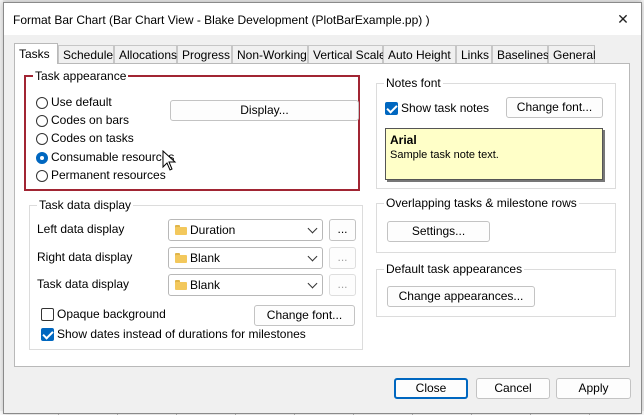  Describe the element at coordinates (474, 54) in the screenshot. I see `tab-links: Links` at that location.